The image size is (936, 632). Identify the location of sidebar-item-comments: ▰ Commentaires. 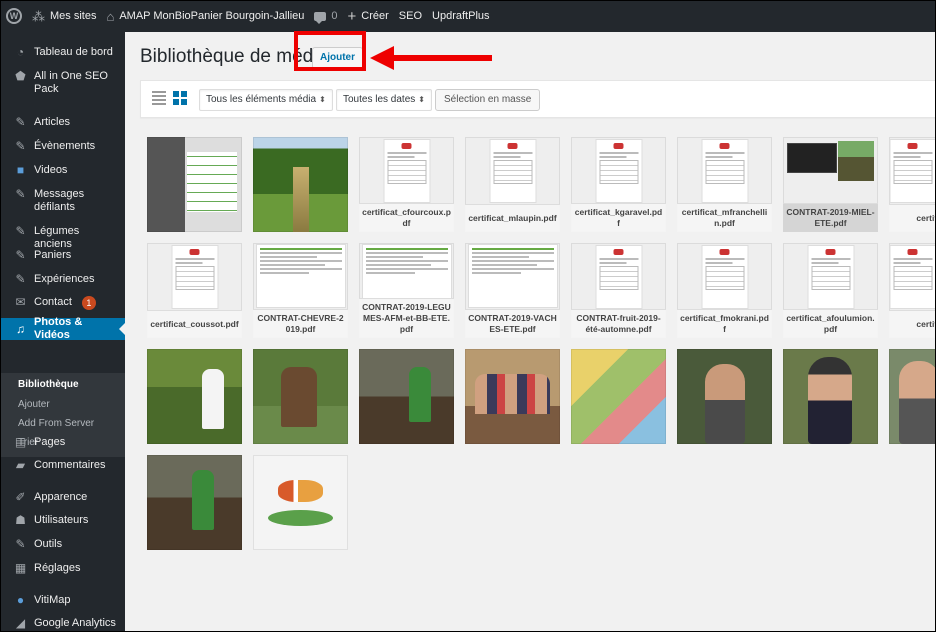
(62, 465).